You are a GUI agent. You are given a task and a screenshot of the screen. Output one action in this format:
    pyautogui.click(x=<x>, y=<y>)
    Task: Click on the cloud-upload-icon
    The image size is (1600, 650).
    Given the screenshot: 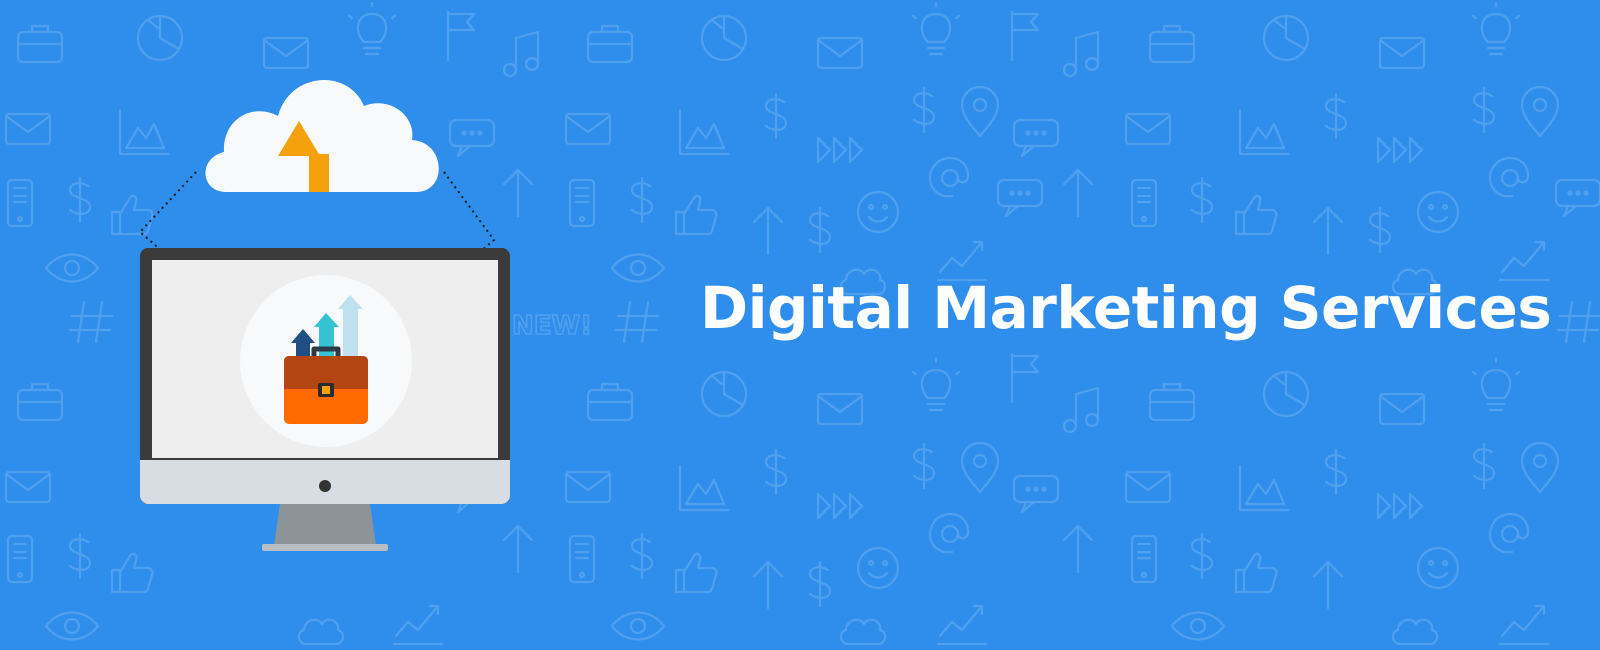 What is the action you would take?
    pyautogui.click(x=322, y=136)
    